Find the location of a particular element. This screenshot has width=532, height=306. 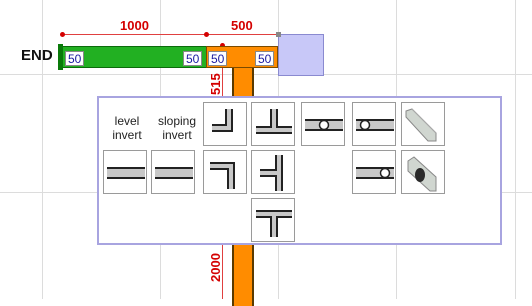

bend-down-left-icon is located at coordinates (225, 124).